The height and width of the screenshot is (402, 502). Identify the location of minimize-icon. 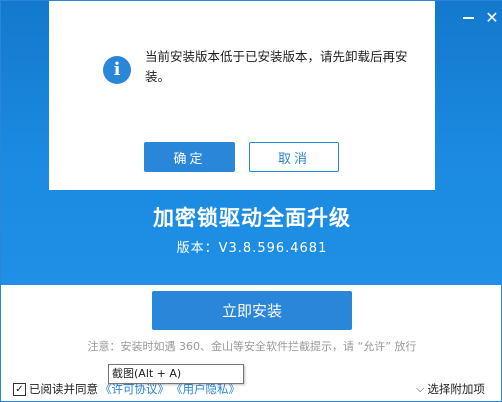
(468, 18).